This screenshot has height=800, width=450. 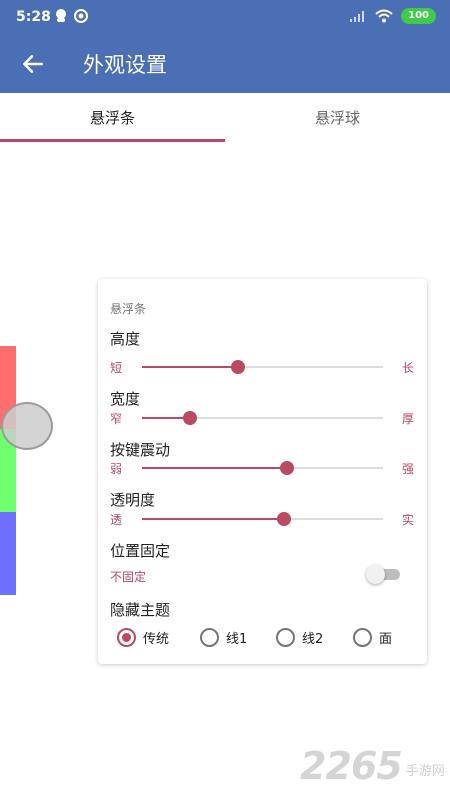 I want to click on app-bar: 外观设置, so click(x=225, y=63).